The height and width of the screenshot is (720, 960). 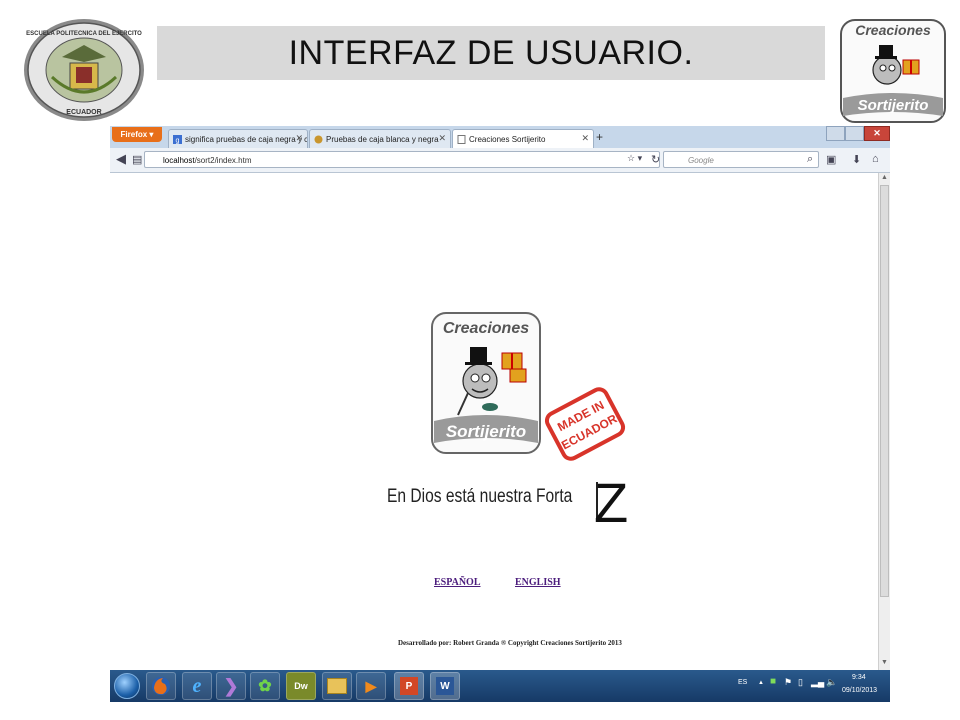 I want to click on device-tray-icon: ▯, so click(x=800, y=682).